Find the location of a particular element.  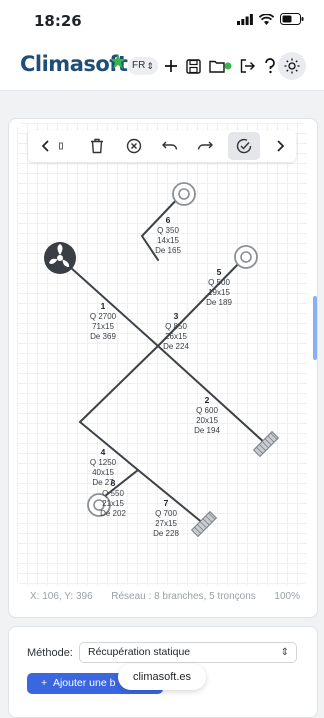

svg-text: 5 is located at coordinates (219, 272).